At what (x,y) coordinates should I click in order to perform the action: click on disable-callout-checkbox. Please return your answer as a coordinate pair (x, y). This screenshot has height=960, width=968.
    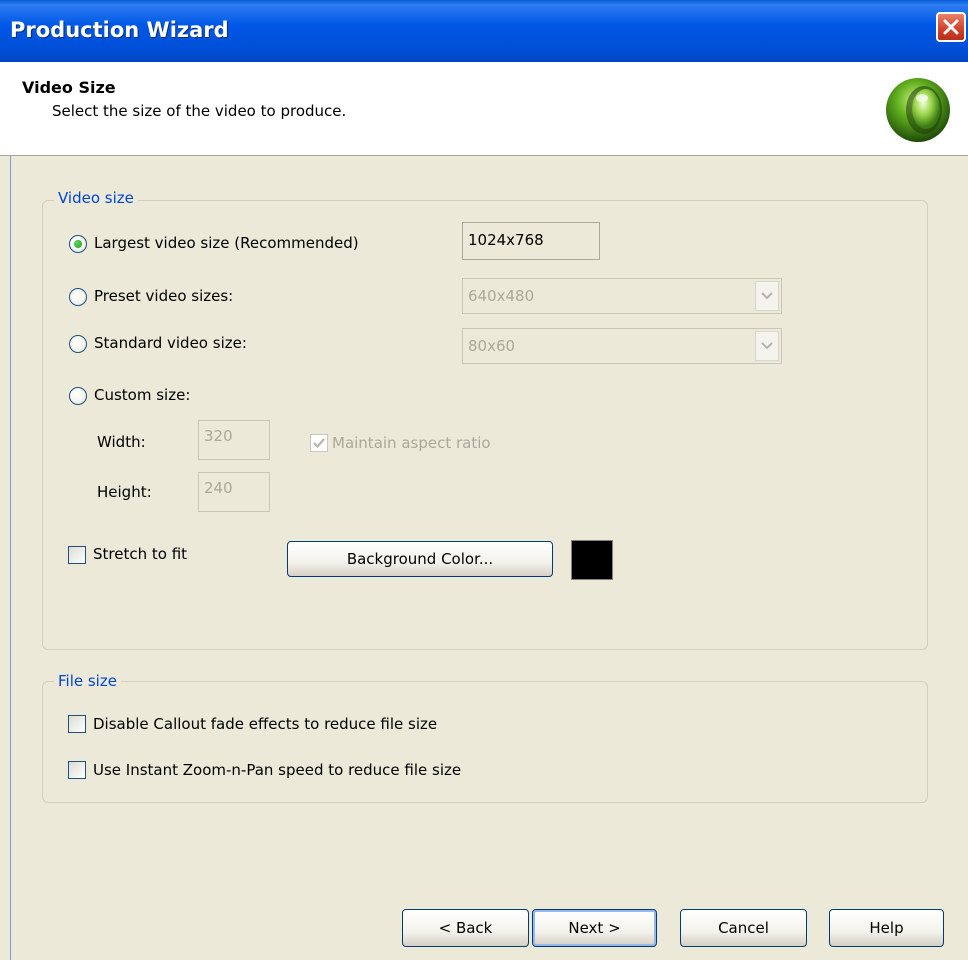
    Looking at the image, I should click on (77, 724).